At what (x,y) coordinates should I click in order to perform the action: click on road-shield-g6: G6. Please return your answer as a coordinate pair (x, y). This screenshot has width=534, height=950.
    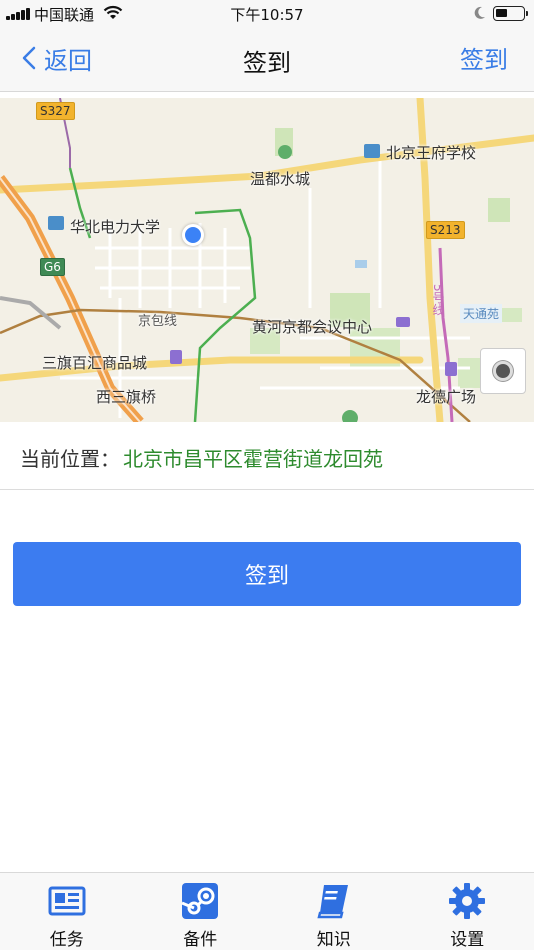
    Looking at the image, I should click on (52, 267).